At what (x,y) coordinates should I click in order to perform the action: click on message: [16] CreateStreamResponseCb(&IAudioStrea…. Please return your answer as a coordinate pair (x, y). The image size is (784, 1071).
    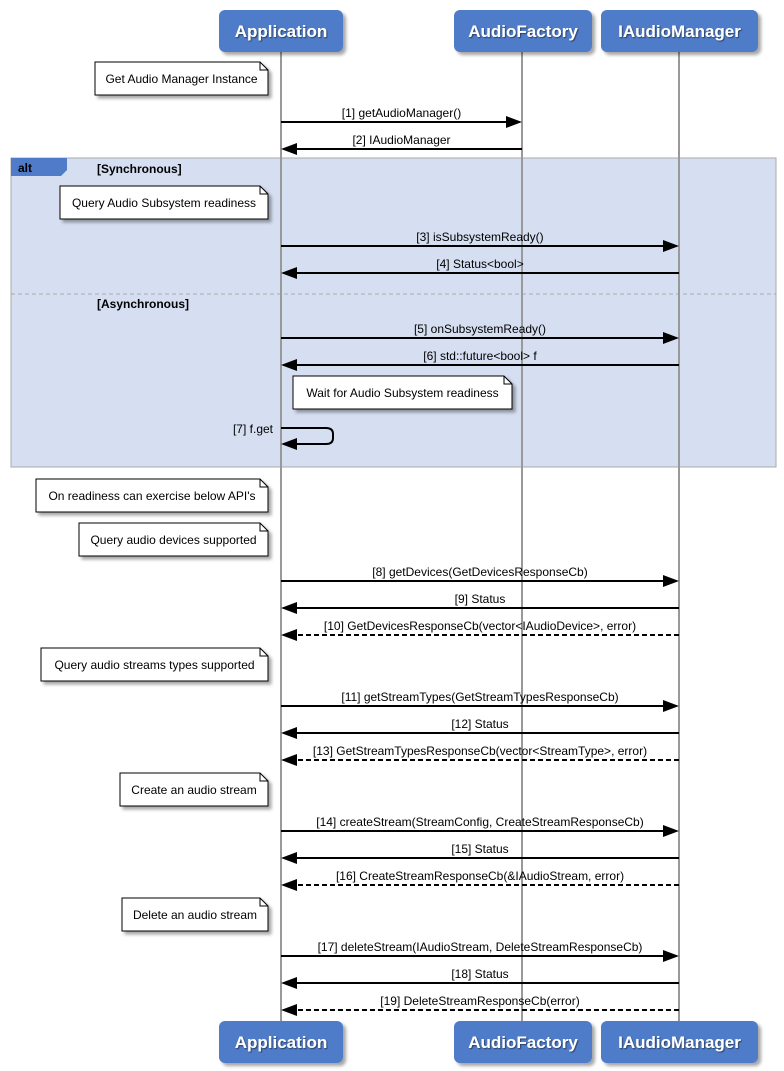
    Looking at the image, I should click on (480, 880).